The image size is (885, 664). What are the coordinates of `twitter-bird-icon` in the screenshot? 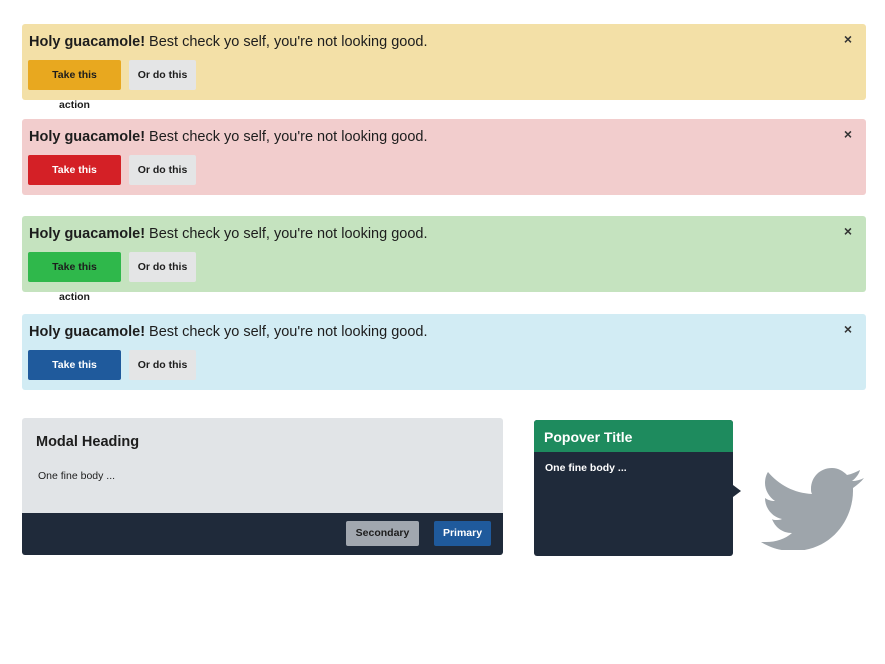 It's located at (812, 509).